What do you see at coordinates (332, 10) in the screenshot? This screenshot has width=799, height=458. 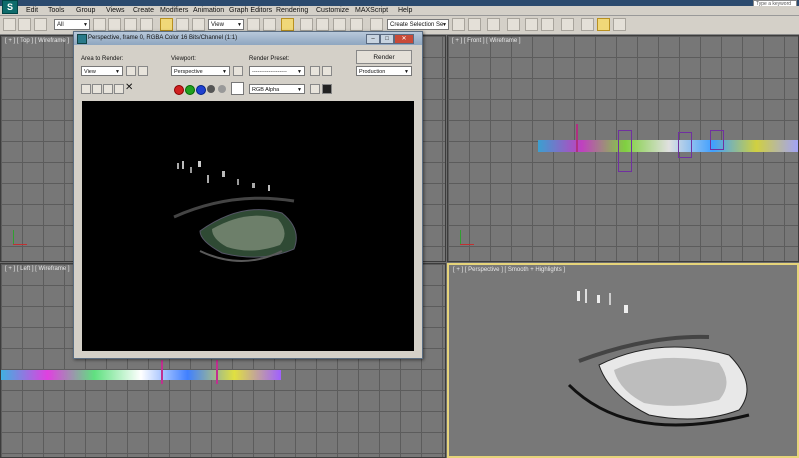 I see `menu-customize: Customize` at bounding box center [332, 10].